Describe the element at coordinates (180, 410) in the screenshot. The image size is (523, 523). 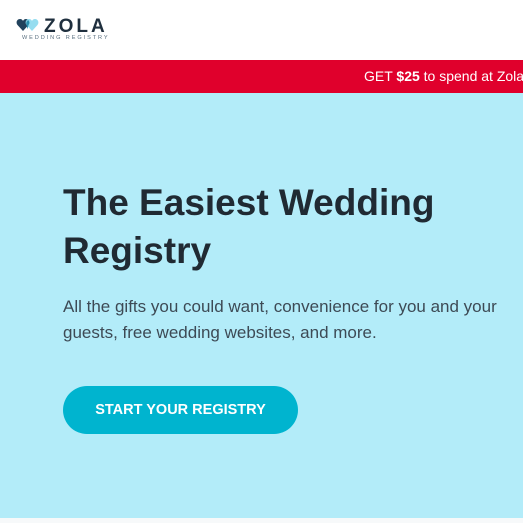
I see `start-registry-button: START YOUR REGISTRY` at that location.